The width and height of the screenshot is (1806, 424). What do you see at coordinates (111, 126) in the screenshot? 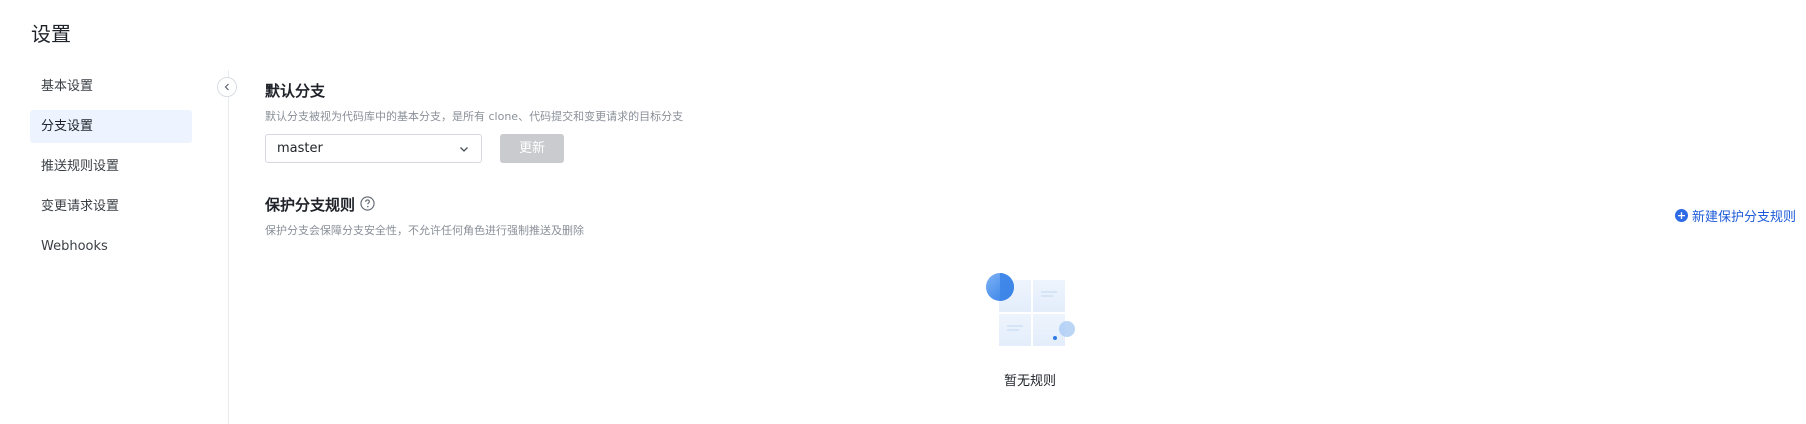
I see `sidebar-item-branch: 分支设置` at bounding box center [111, 126].